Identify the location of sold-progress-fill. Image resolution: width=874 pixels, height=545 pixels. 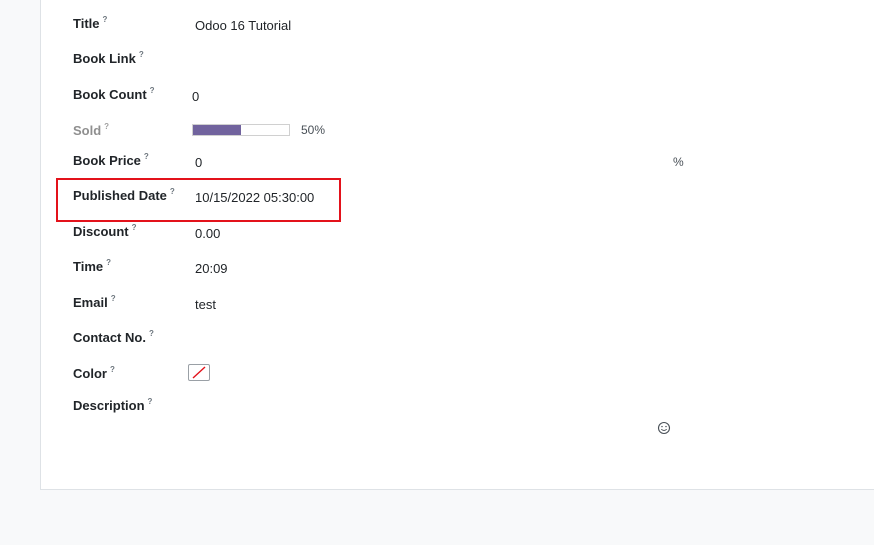
(217, 130).